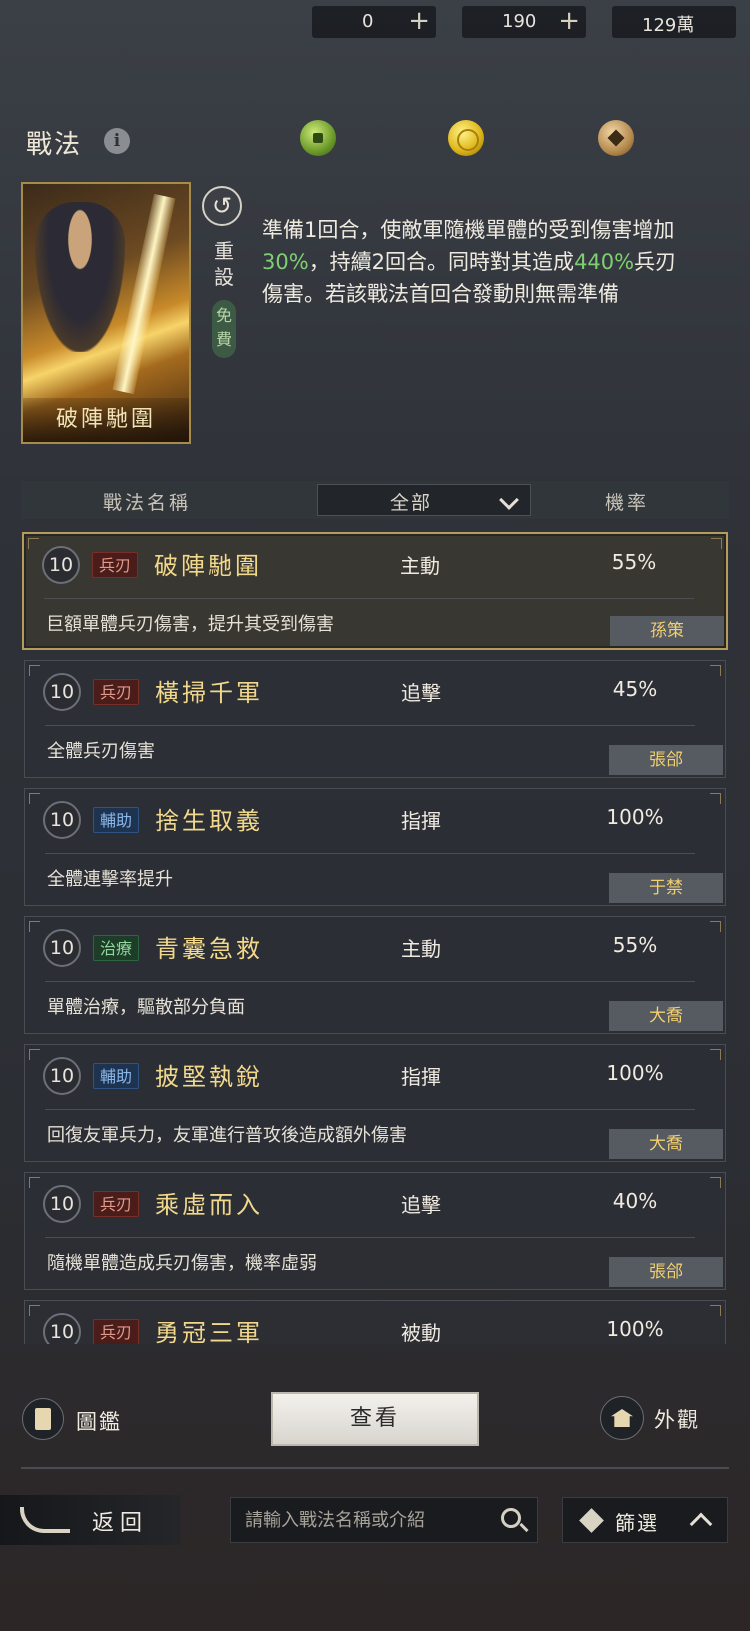 Image resolution: width=750 pixels, height=1631 pixels. Describe the element at coordinates (375, 1419) in the screenshot. I see `view-button: 查看` at that location.